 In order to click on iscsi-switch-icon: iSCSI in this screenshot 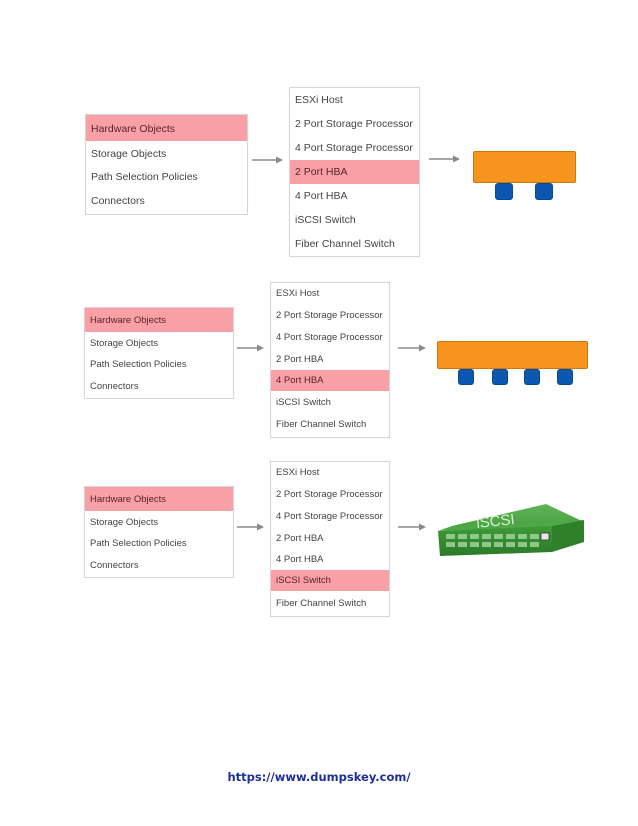, I will do `click(511, 531)`.